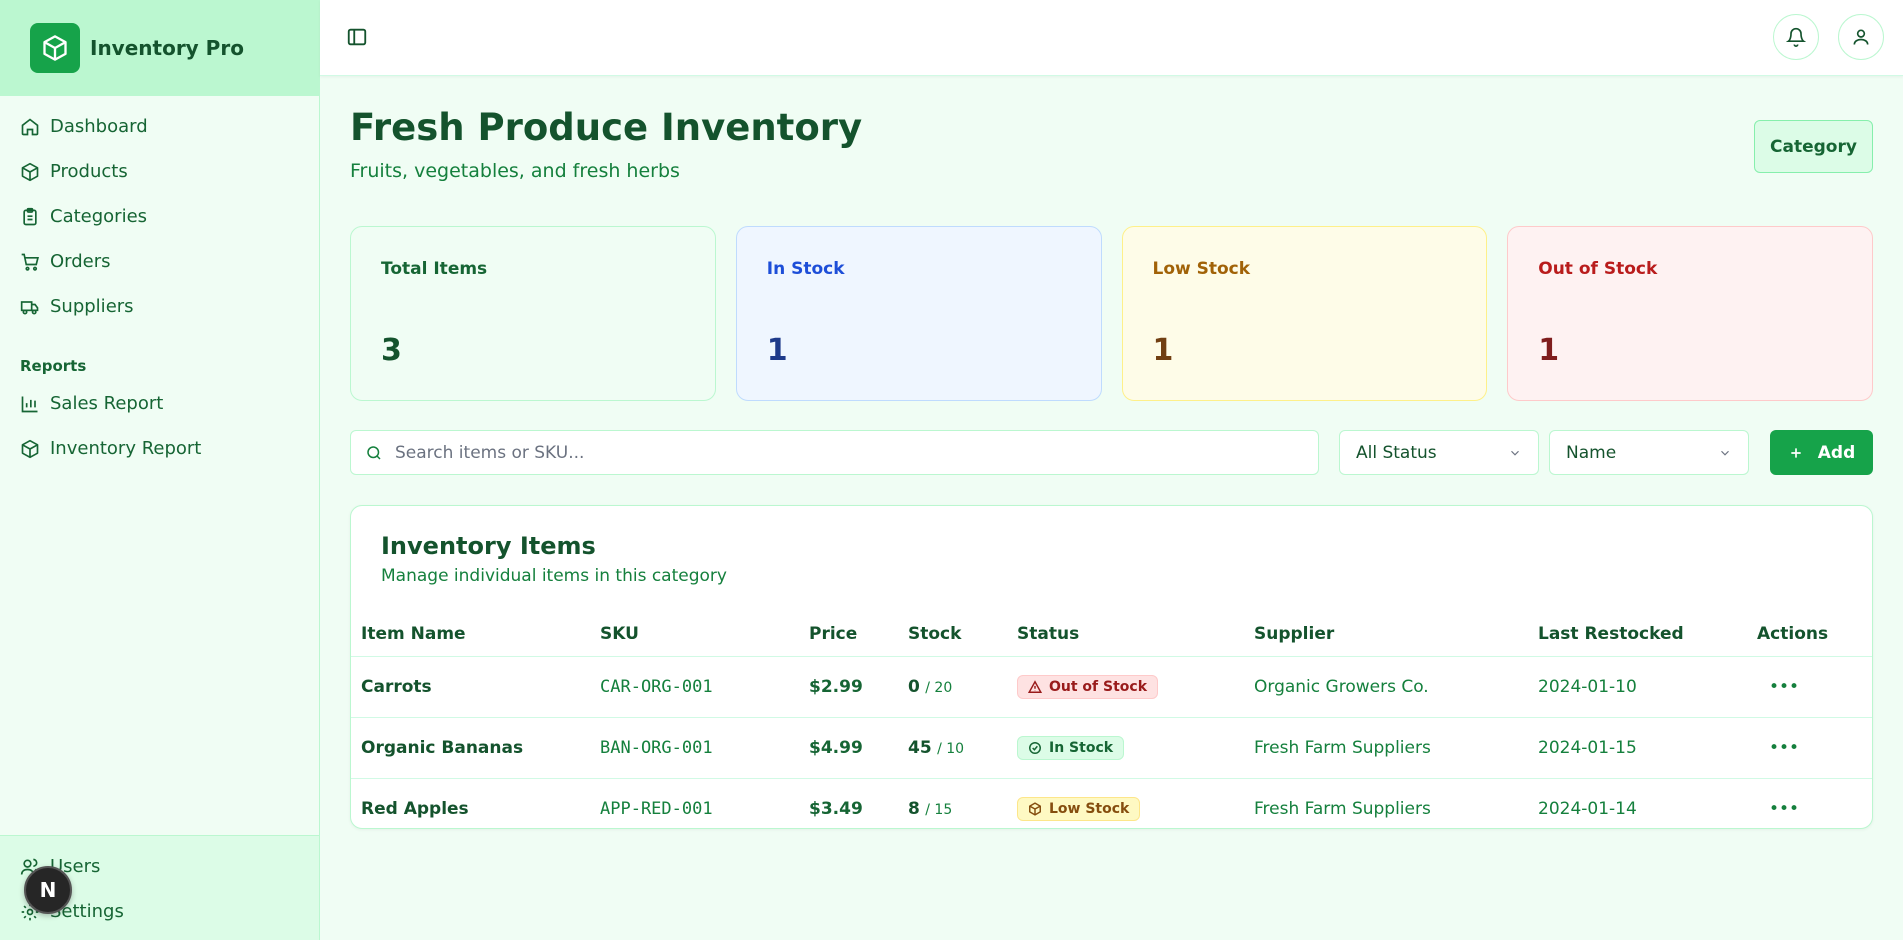  What do you see at coordinates (694, 748) in the screenshot?
I see `item-sku: BAN-ORG-001` at bounding box center [694, 748].